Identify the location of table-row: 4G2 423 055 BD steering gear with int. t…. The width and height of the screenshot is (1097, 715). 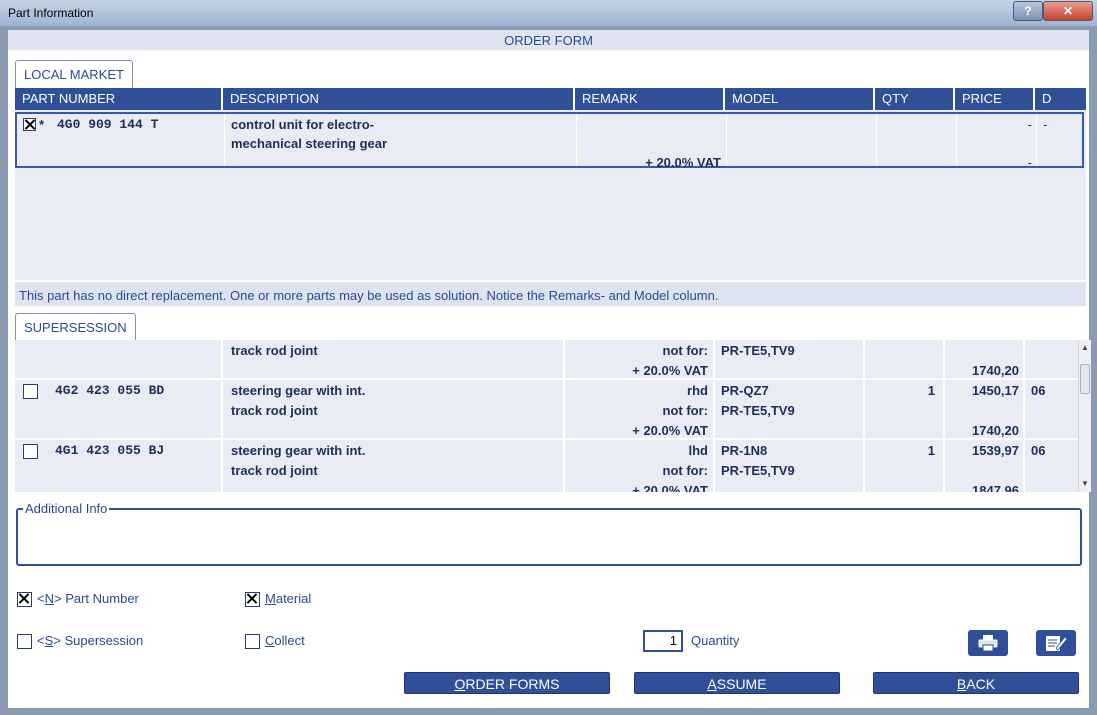
(546, 409).